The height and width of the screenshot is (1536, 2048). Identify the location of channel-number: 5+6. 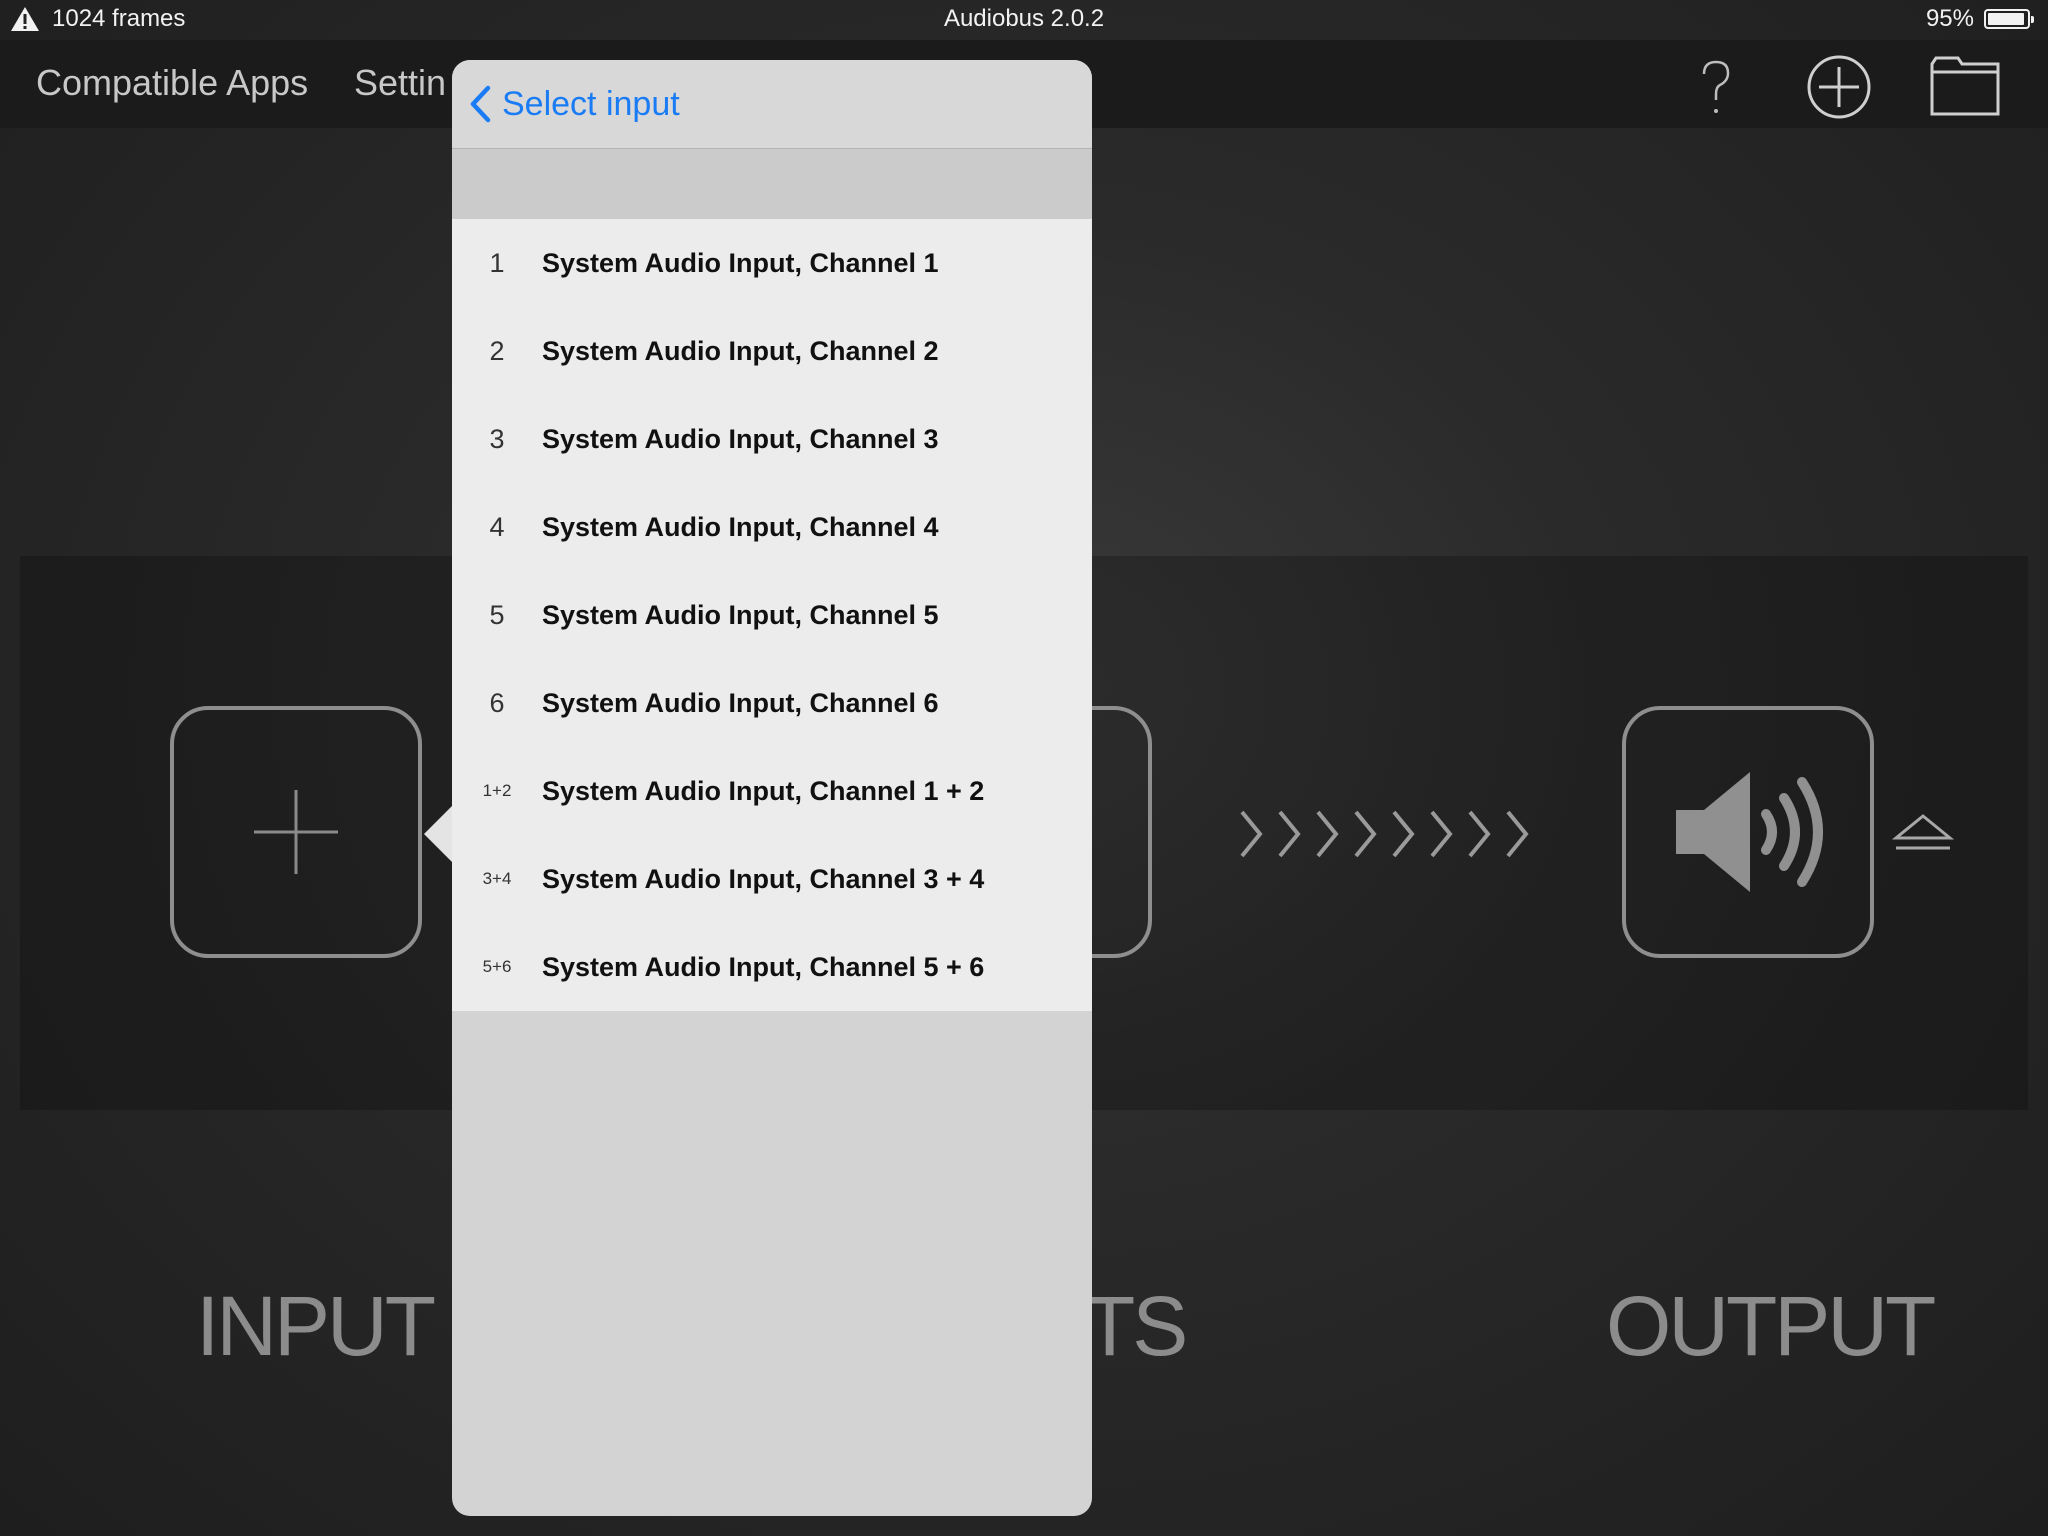
(497, 966).